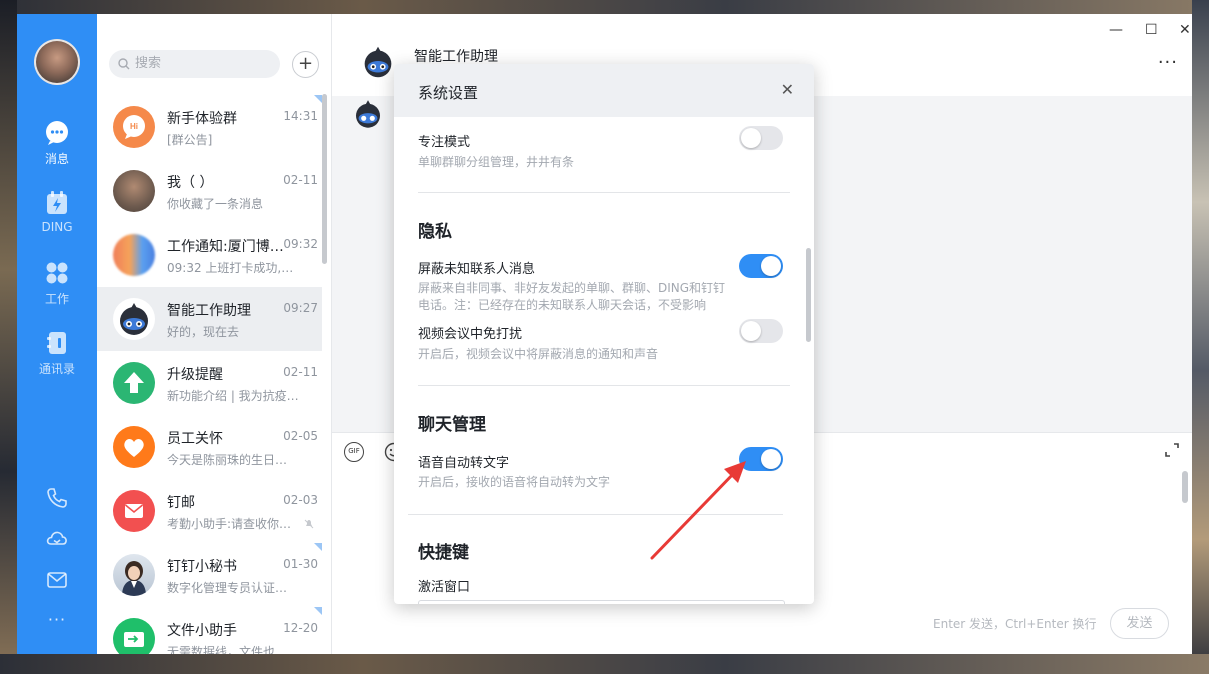  I want to click on conversation-name: 员工关怀, so click(195, 439).